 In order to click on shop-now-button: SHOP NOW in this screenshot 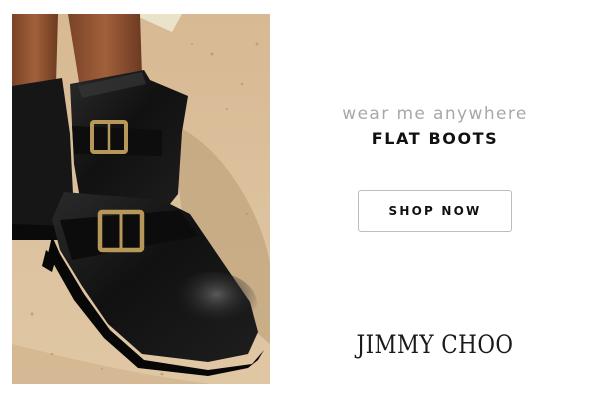, I will do `click(435, 211)`.